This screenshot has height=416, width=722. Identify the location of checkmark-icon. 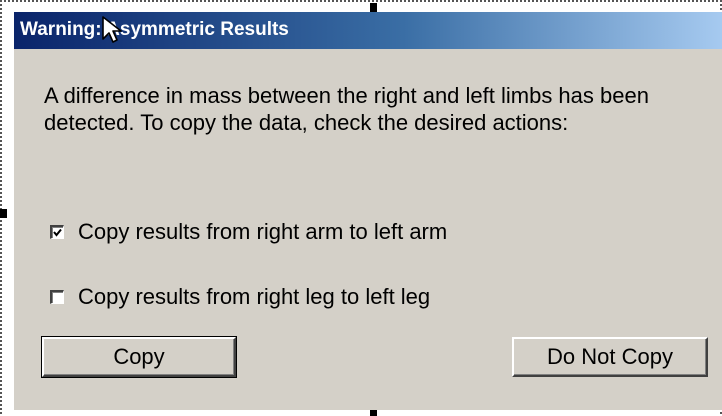
(57, 232).